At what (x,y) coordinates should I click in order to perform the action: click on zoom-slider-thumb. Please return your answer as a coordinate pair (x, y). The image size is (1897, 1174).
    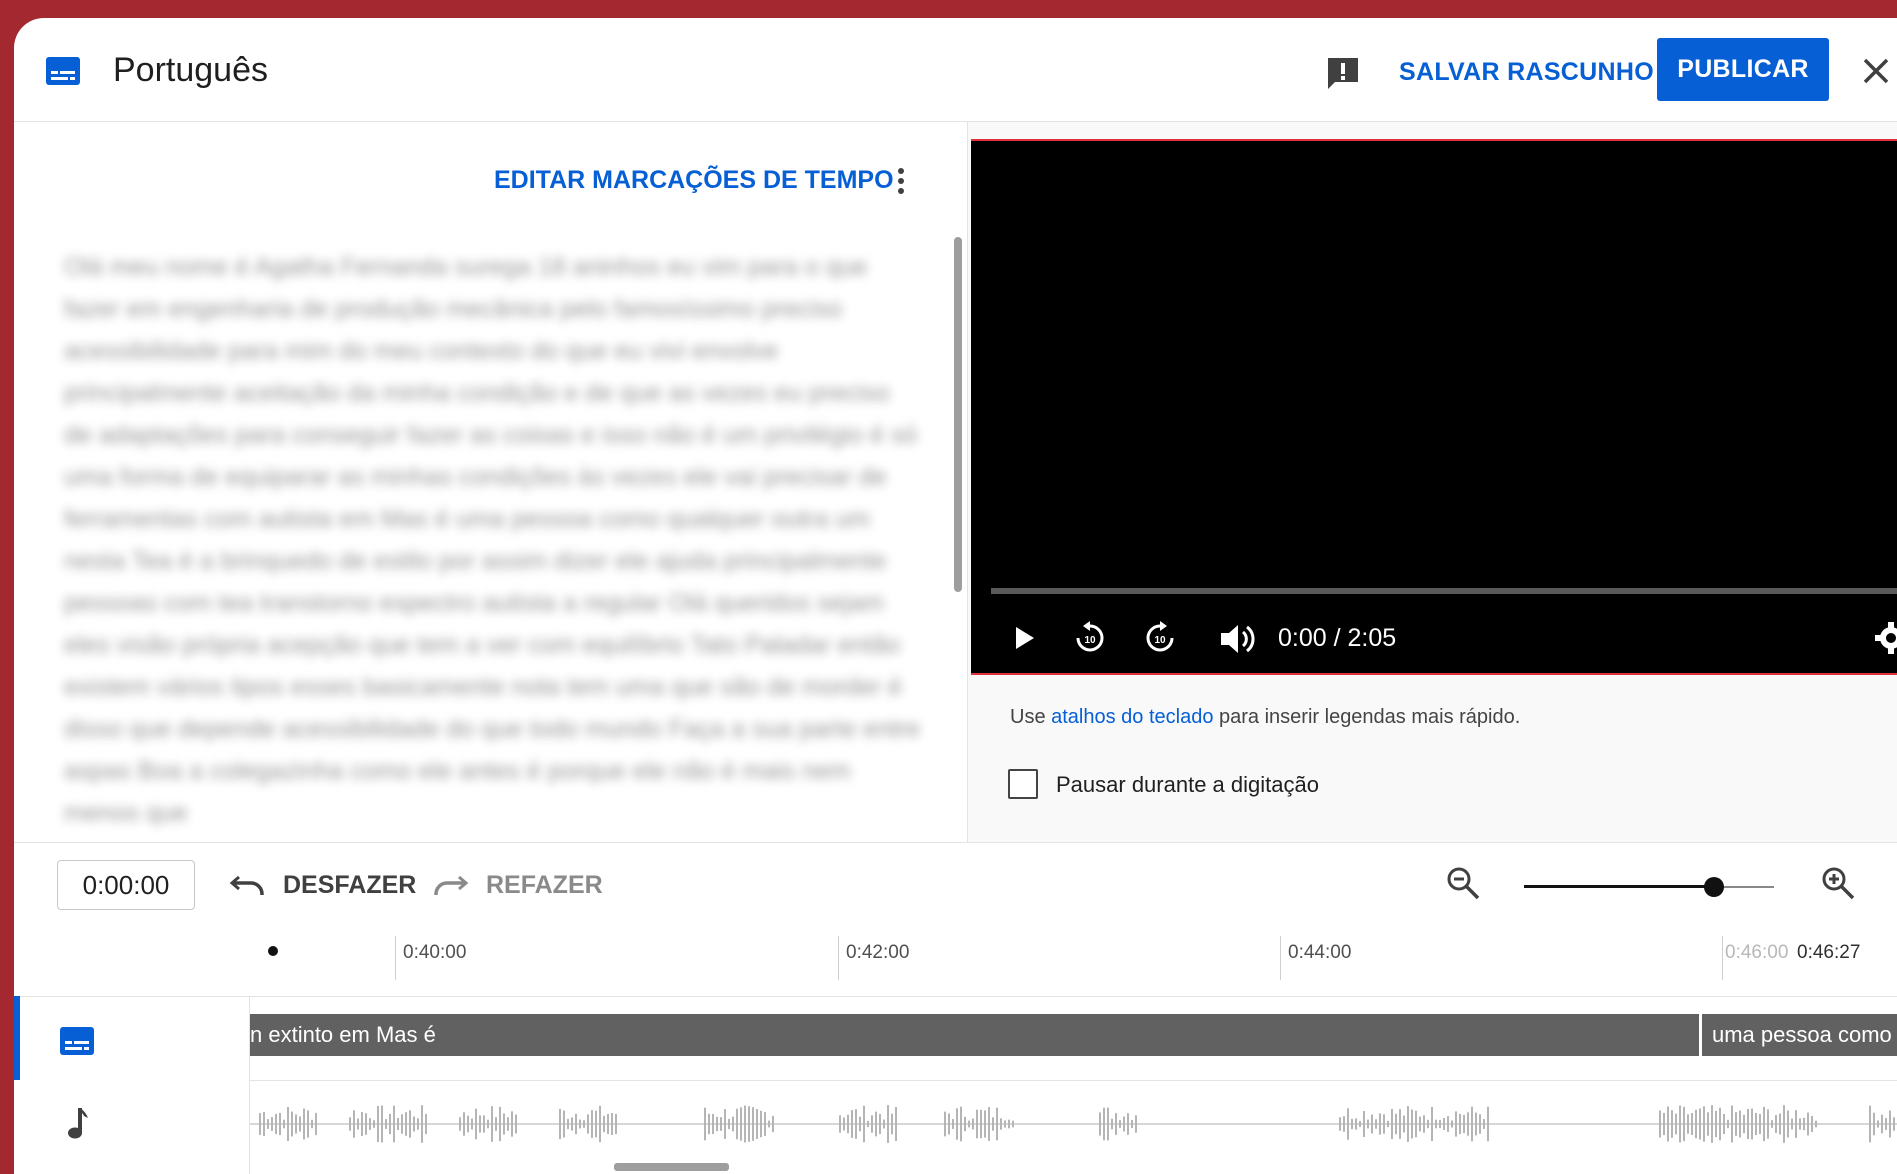
    Looking at the image, I should click on (1714, 887).